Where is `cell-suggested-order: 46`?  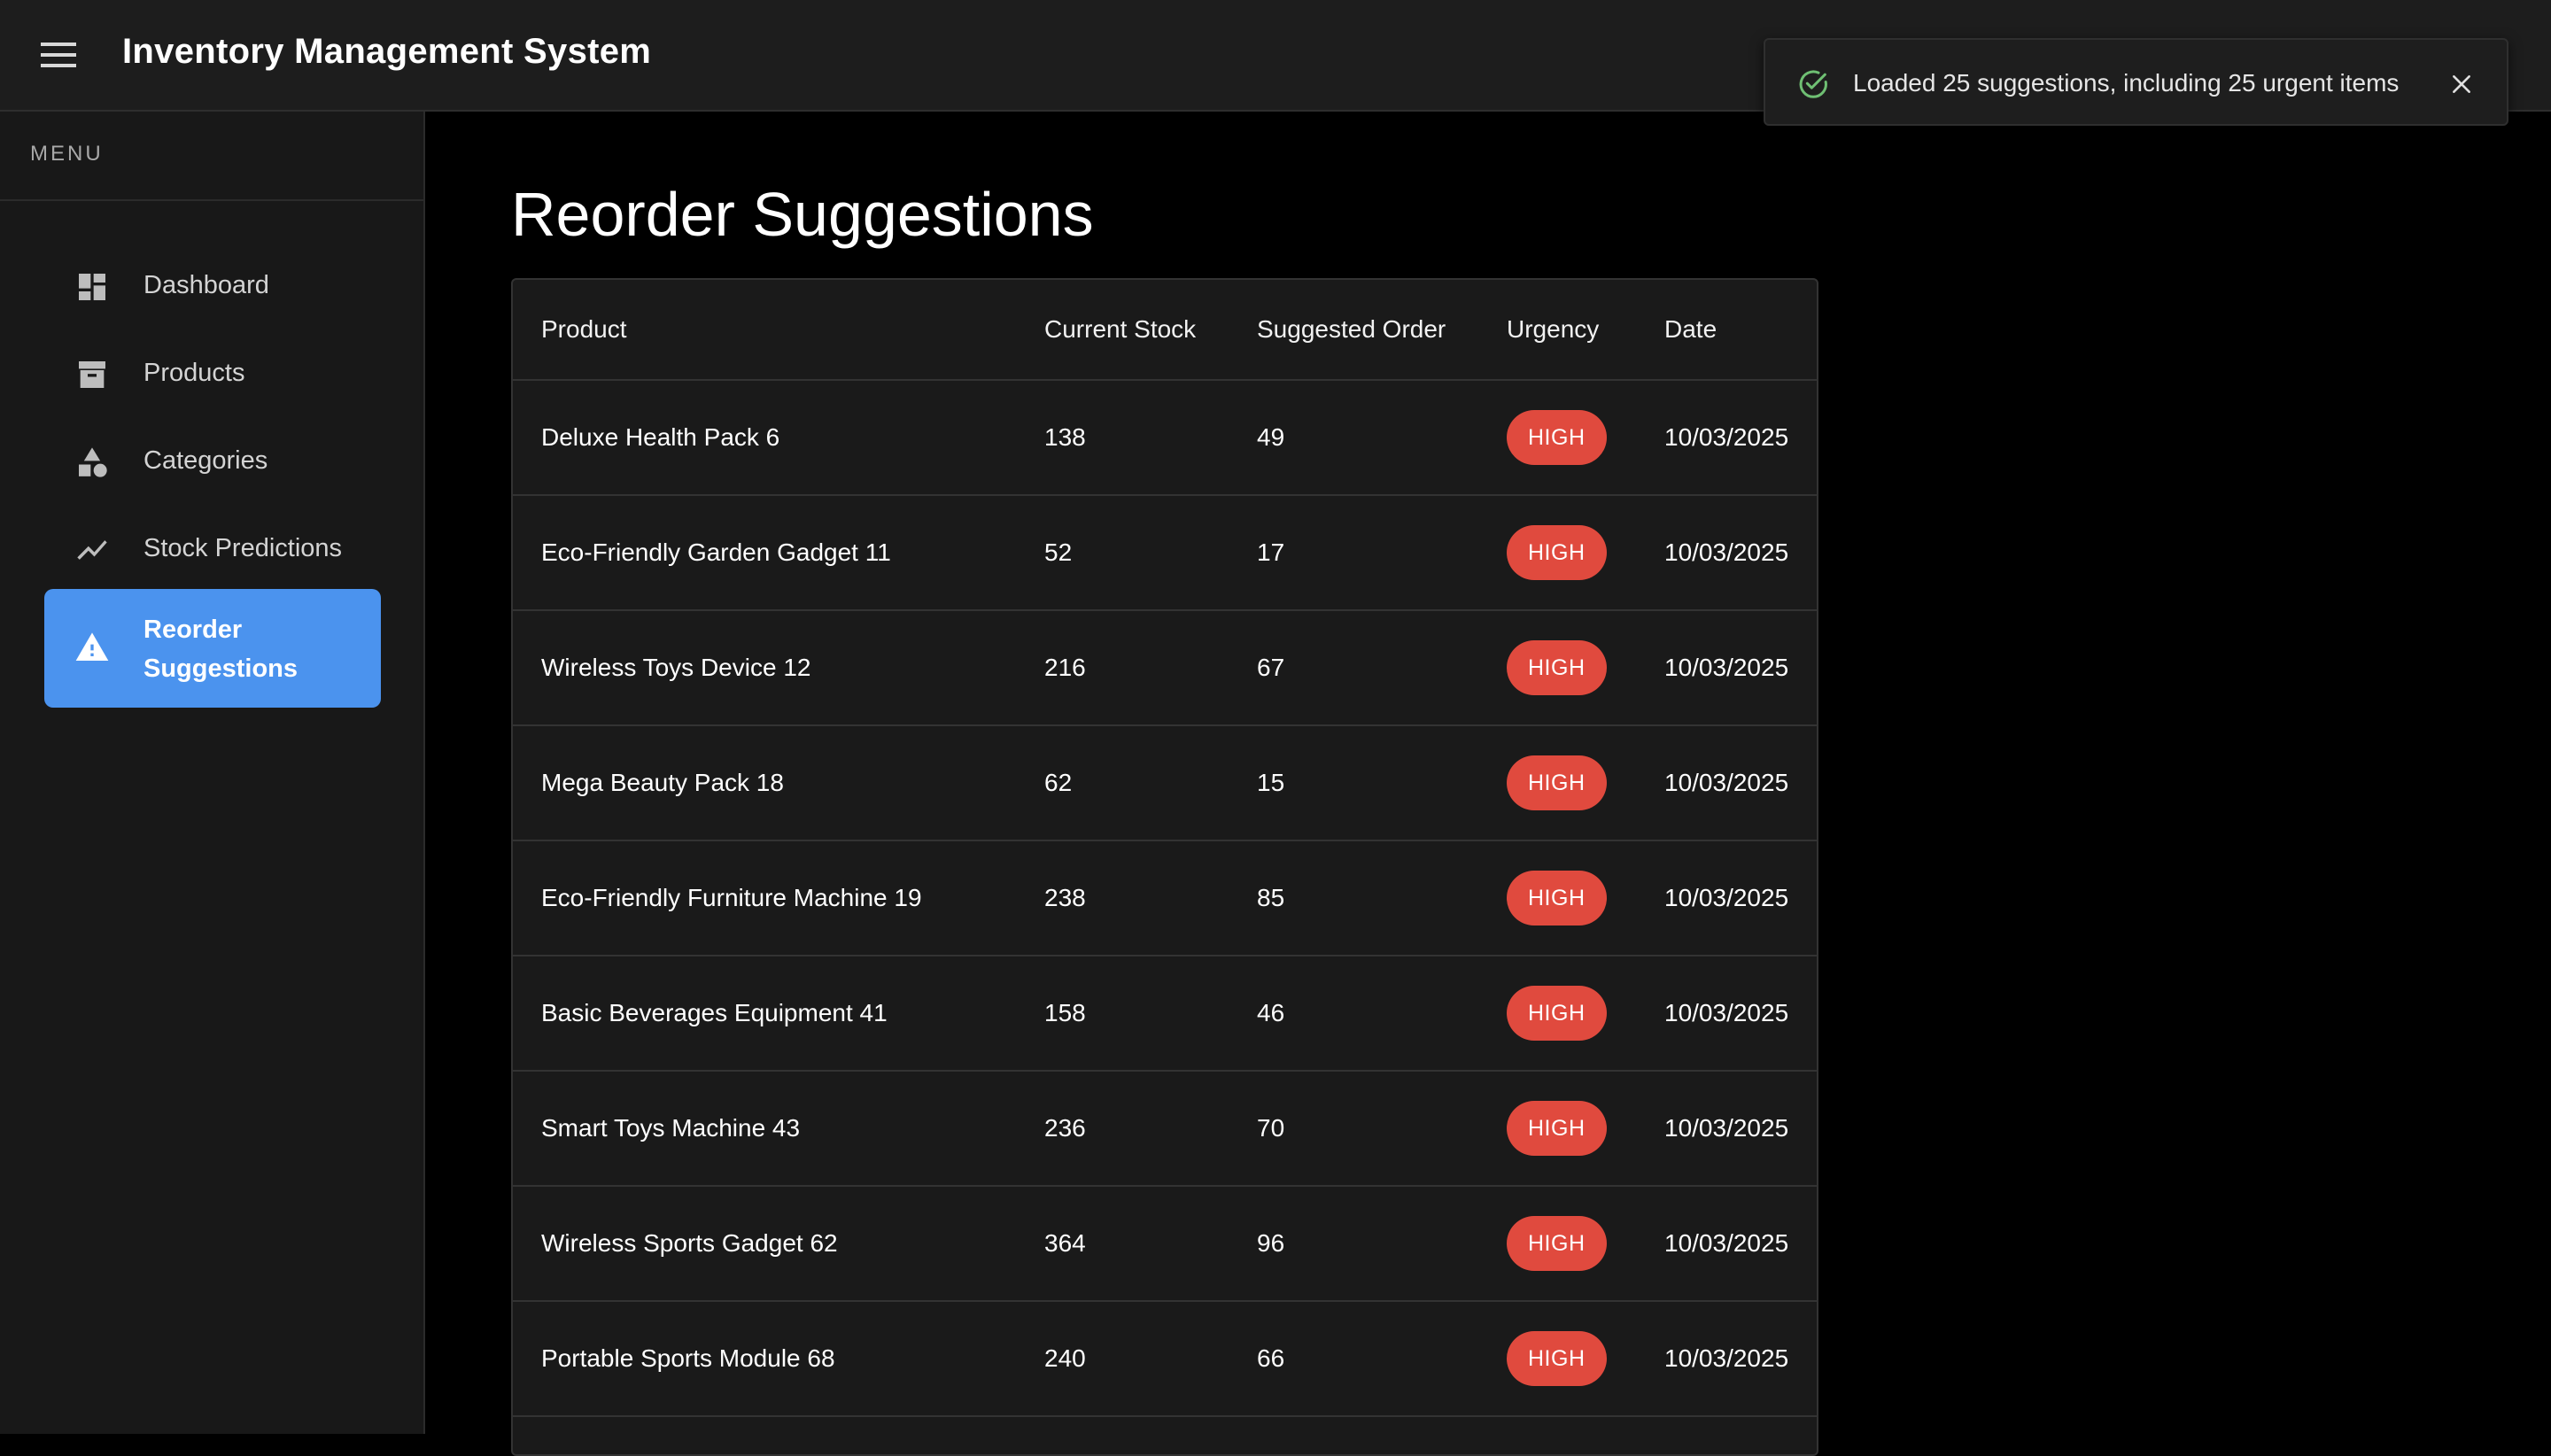
cell-suggested-order: 46 is located at coordinates (1353, 1014).